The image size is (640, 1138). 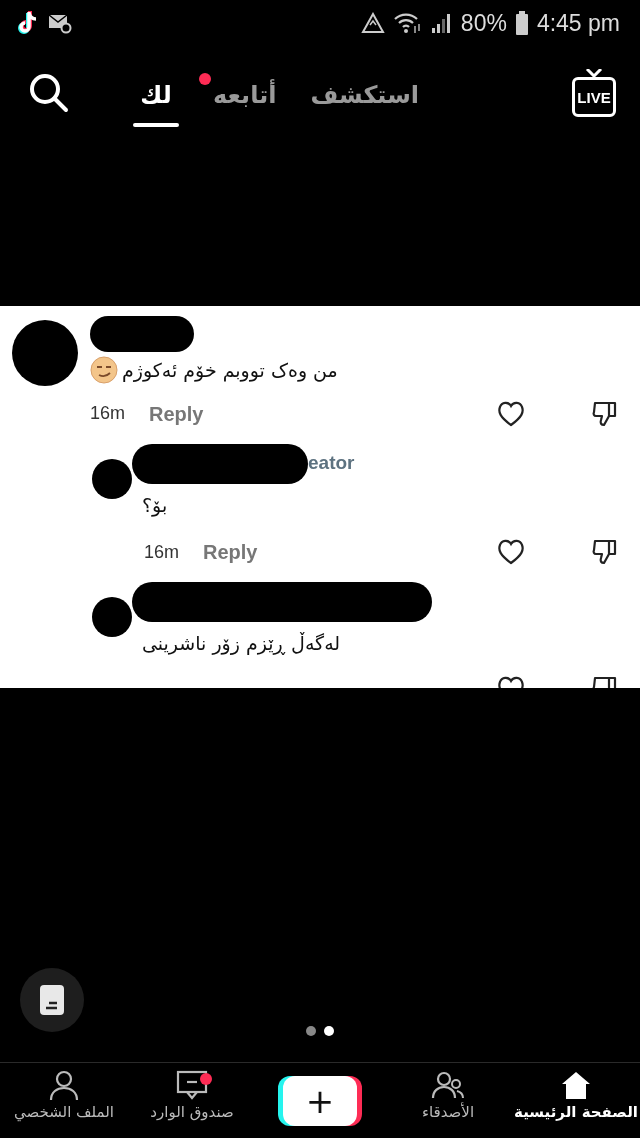 What do you see at coordinates (521, 23) in the screenshot?
I see `battery-icon` at bounding box center [521, 23].